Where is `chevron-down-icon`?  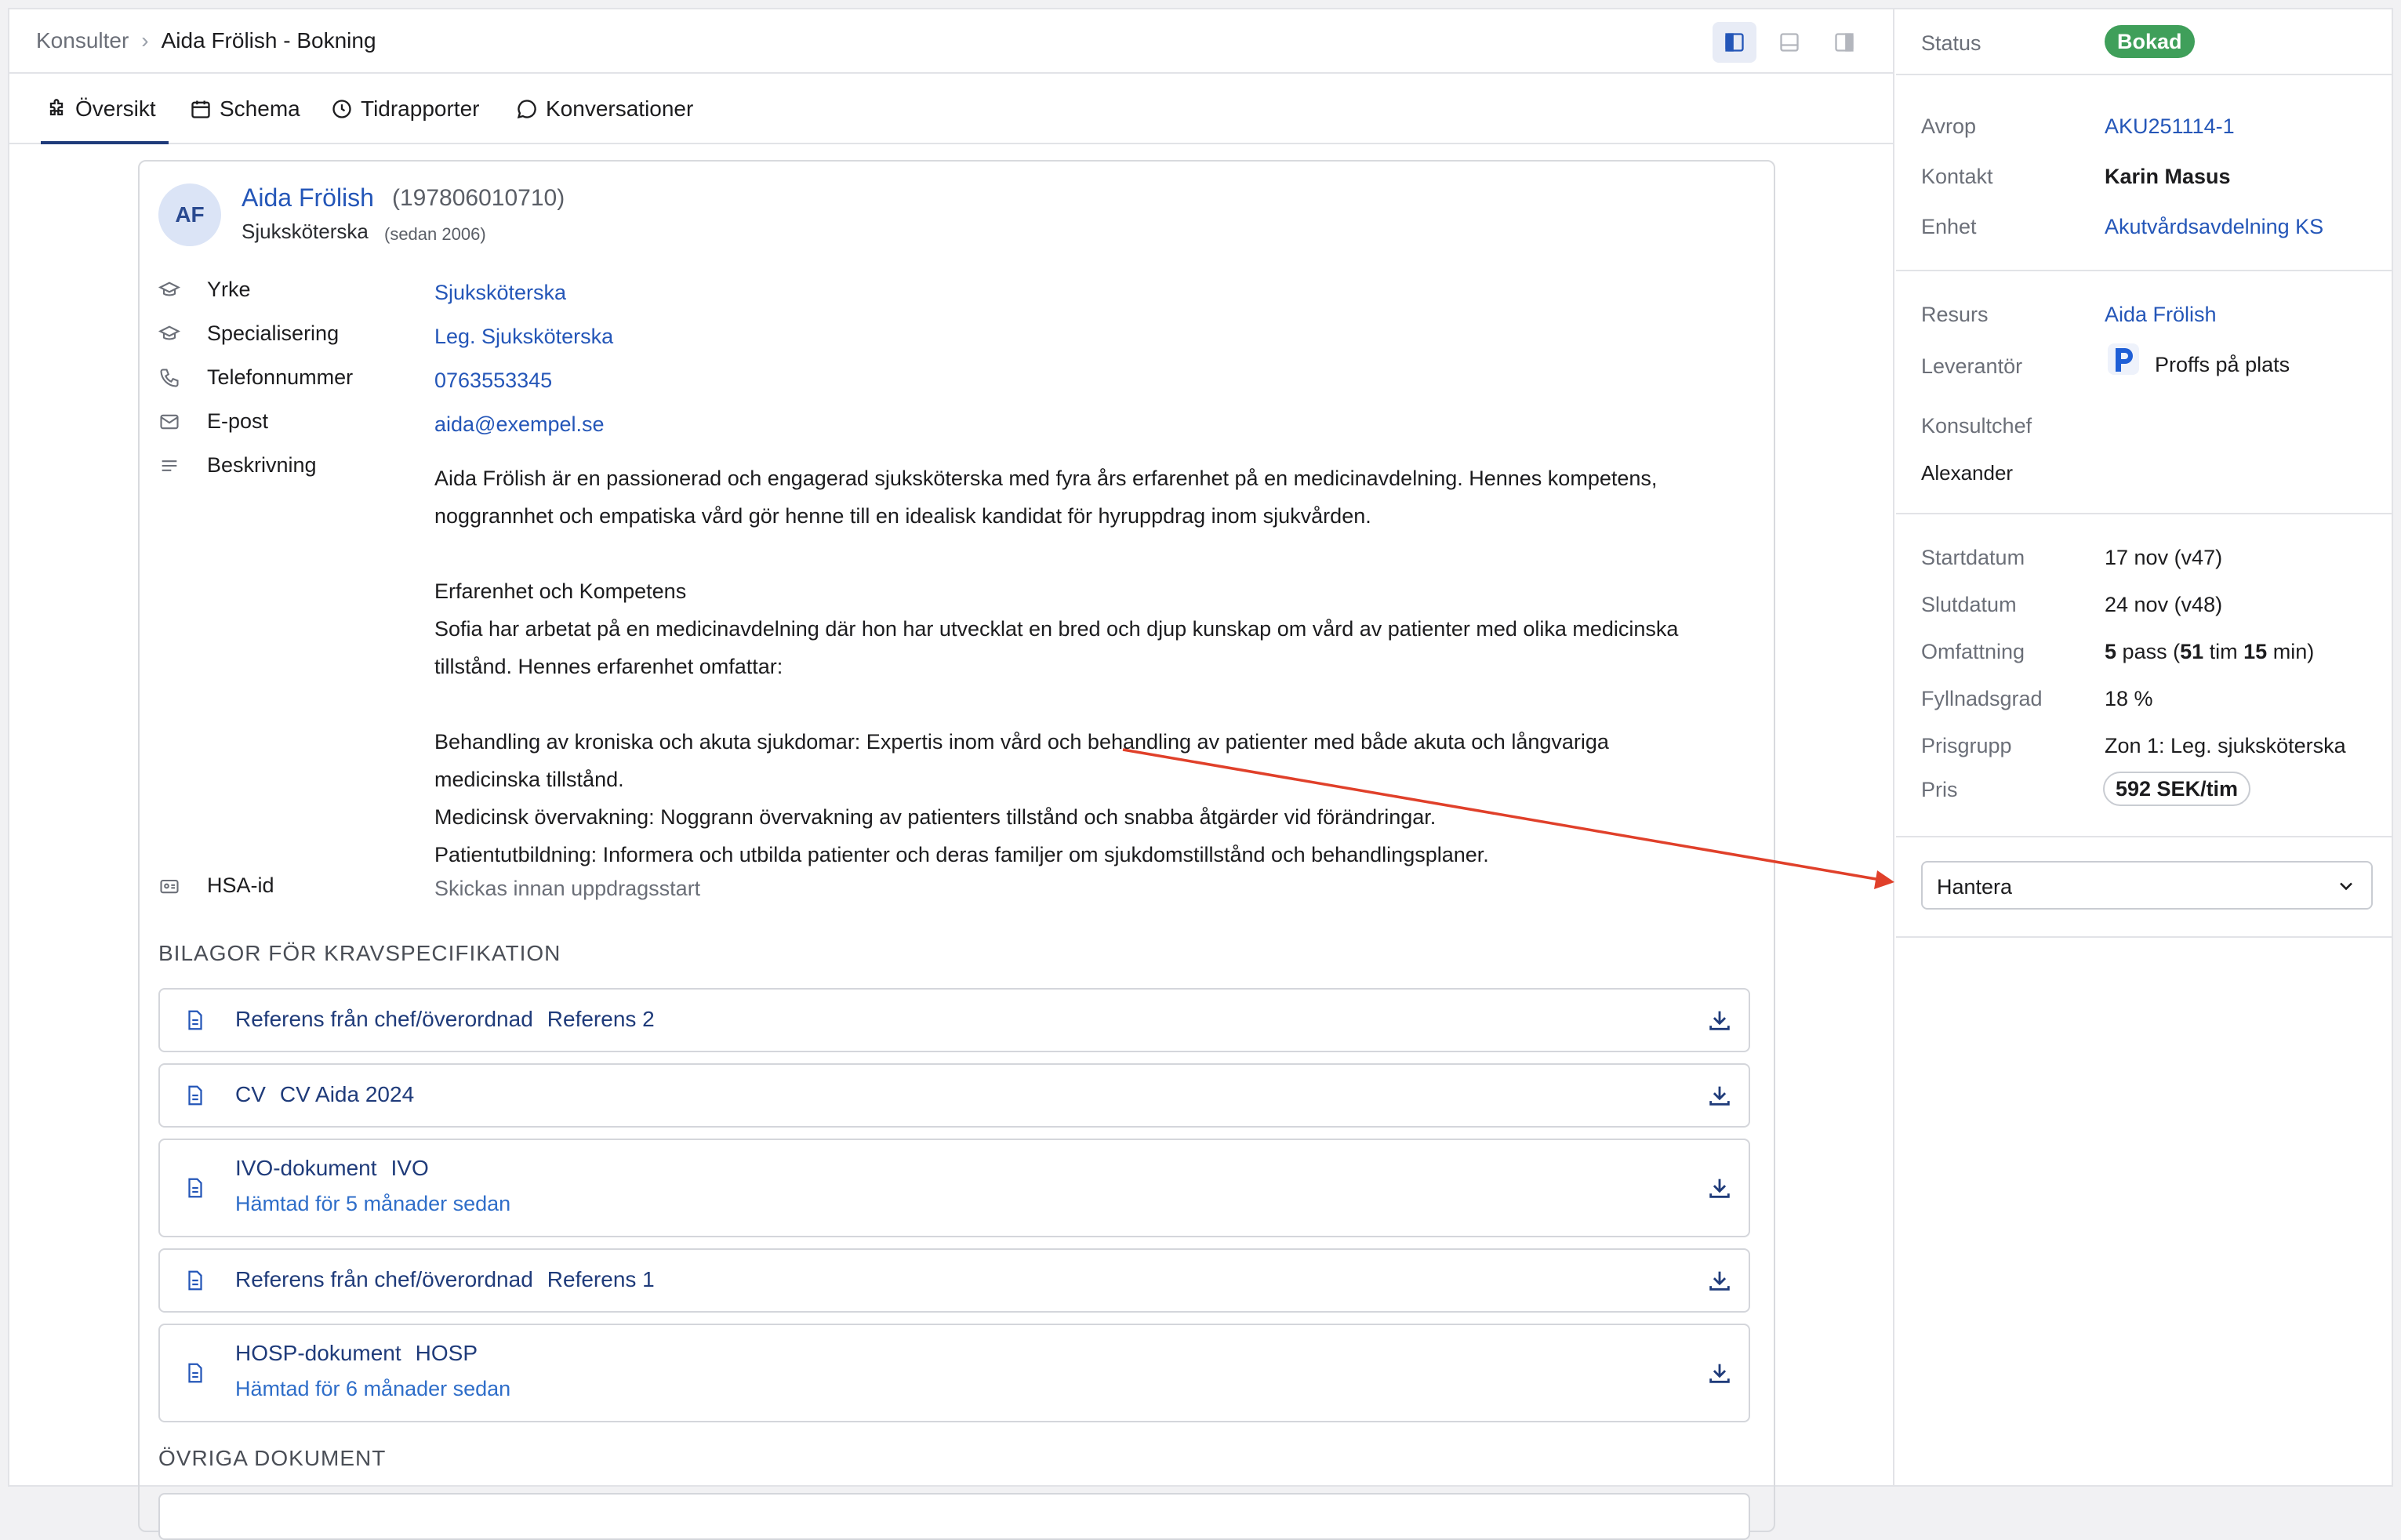
chevron-down-icon is located at coordinates (2346, 887).